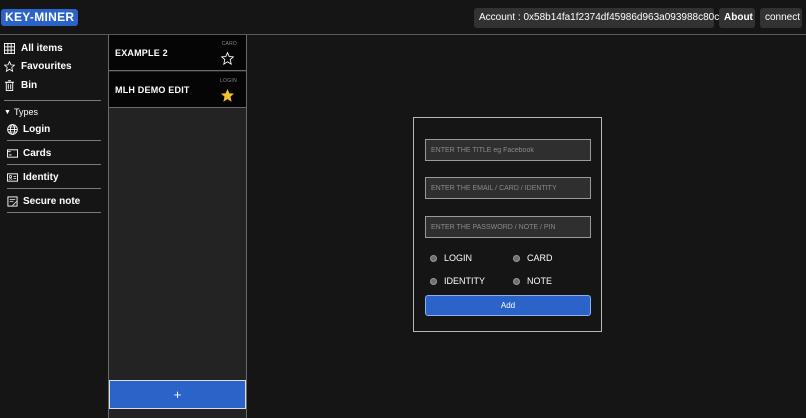 The image size is (806, 418). What do you see at coordinates (20, 85) in the screenshot?
I see `sidebar-item-bin: Bin` at bounding box center [20, 85].